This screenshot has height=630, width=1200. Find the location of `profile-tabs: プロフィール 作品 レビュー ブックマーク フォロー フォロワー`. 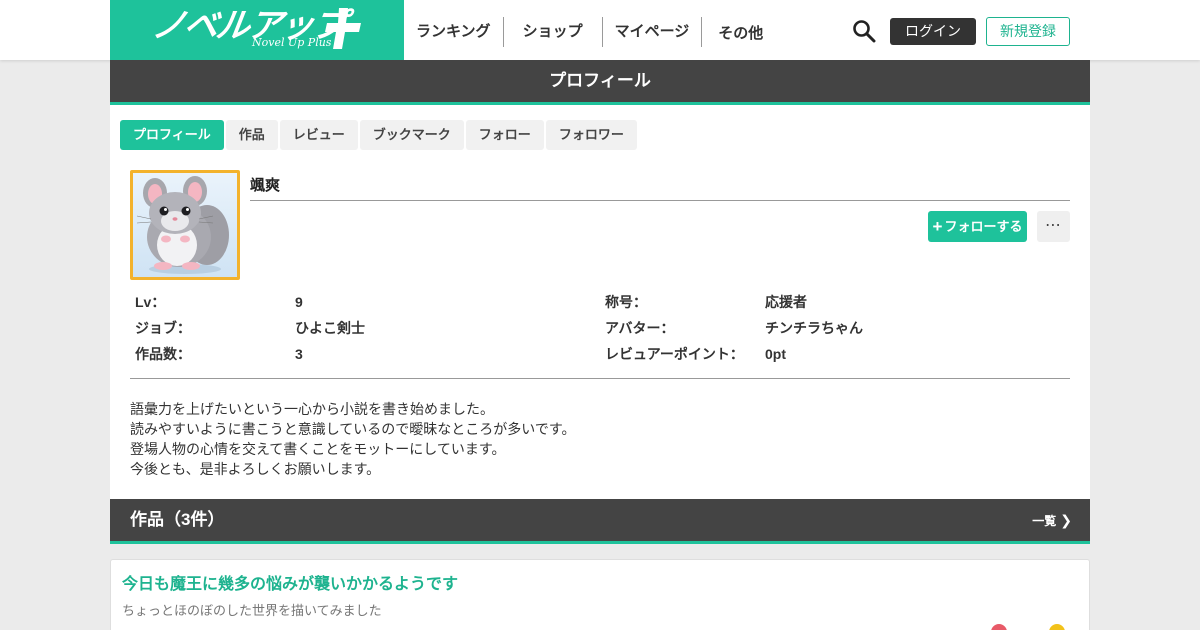

profile-tabs: プロフィール 作品 レビュー ブックマーク フォロー フォロワー is located at coordinates (378, 135).